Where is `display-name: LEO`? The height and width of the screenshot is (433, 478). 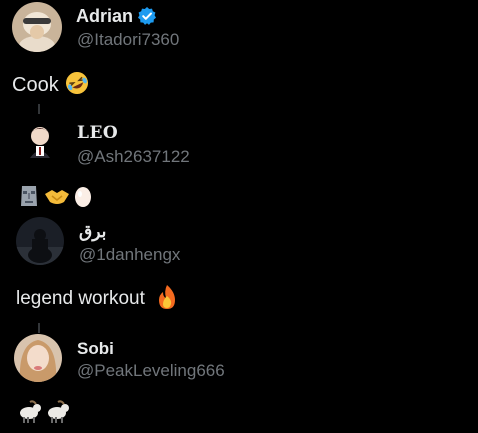
display-name: LEO is located at coordinates (97, 133).